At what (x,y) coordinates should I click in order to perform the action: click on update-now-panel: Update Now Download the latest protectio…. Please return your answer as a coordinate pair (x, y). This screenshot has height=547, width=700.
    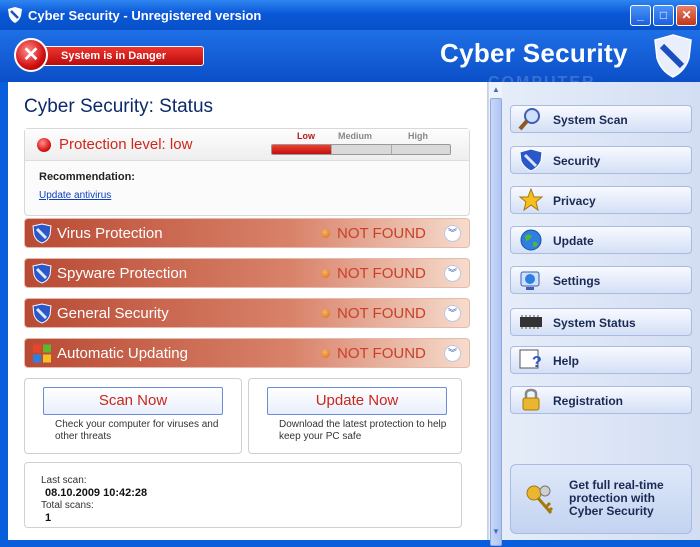
    Looking at the image, I should click on (355, 416).